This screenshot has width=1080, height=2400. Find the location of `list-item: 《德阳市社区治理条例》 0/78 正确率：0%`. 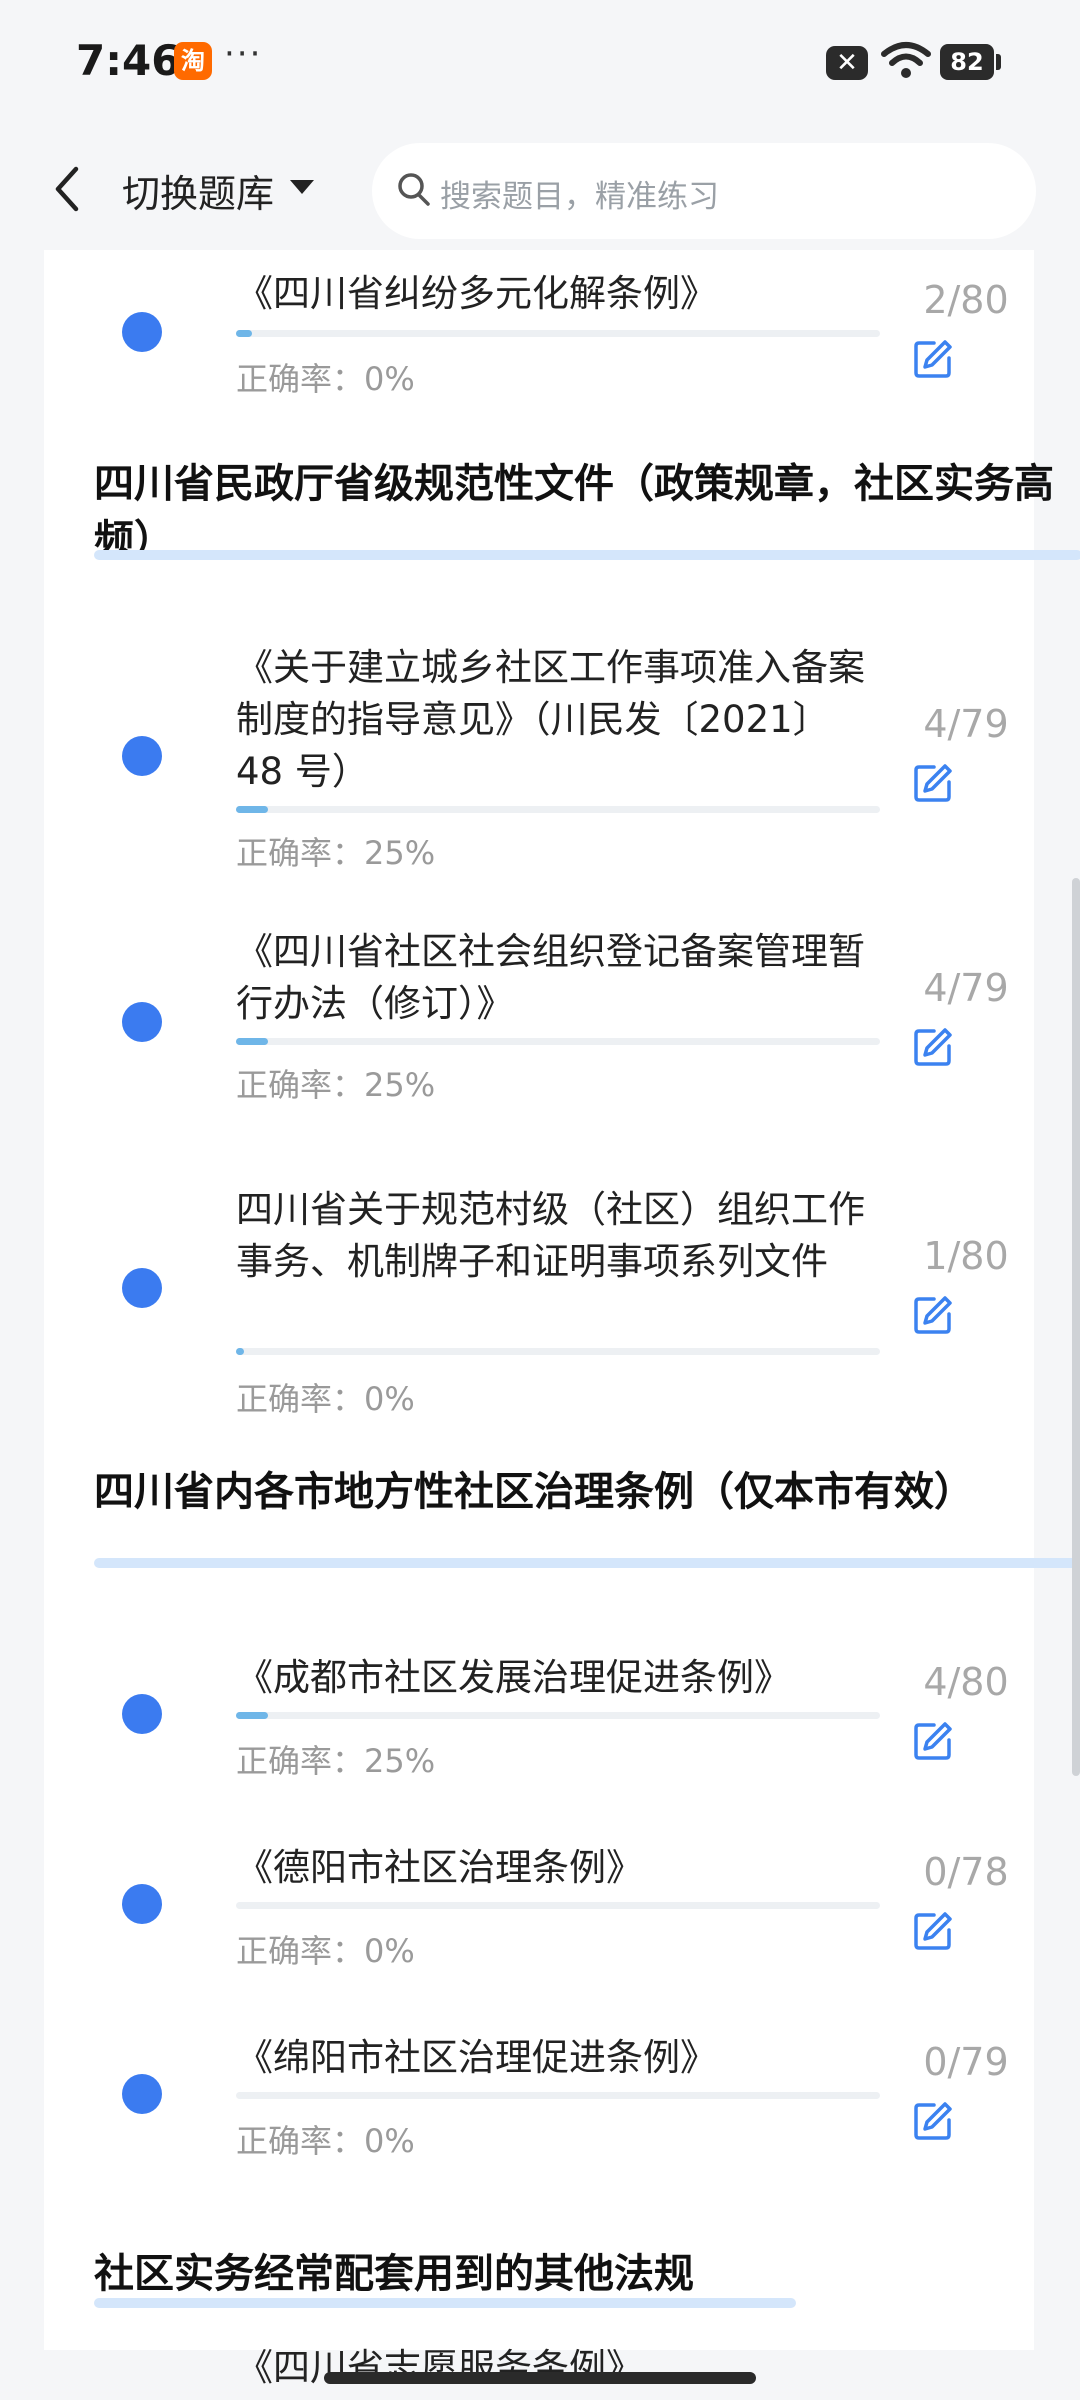

list-item: 《德阳市社区治理条例》 0/78 正确率：0% is located at coordinates (539, 1920).